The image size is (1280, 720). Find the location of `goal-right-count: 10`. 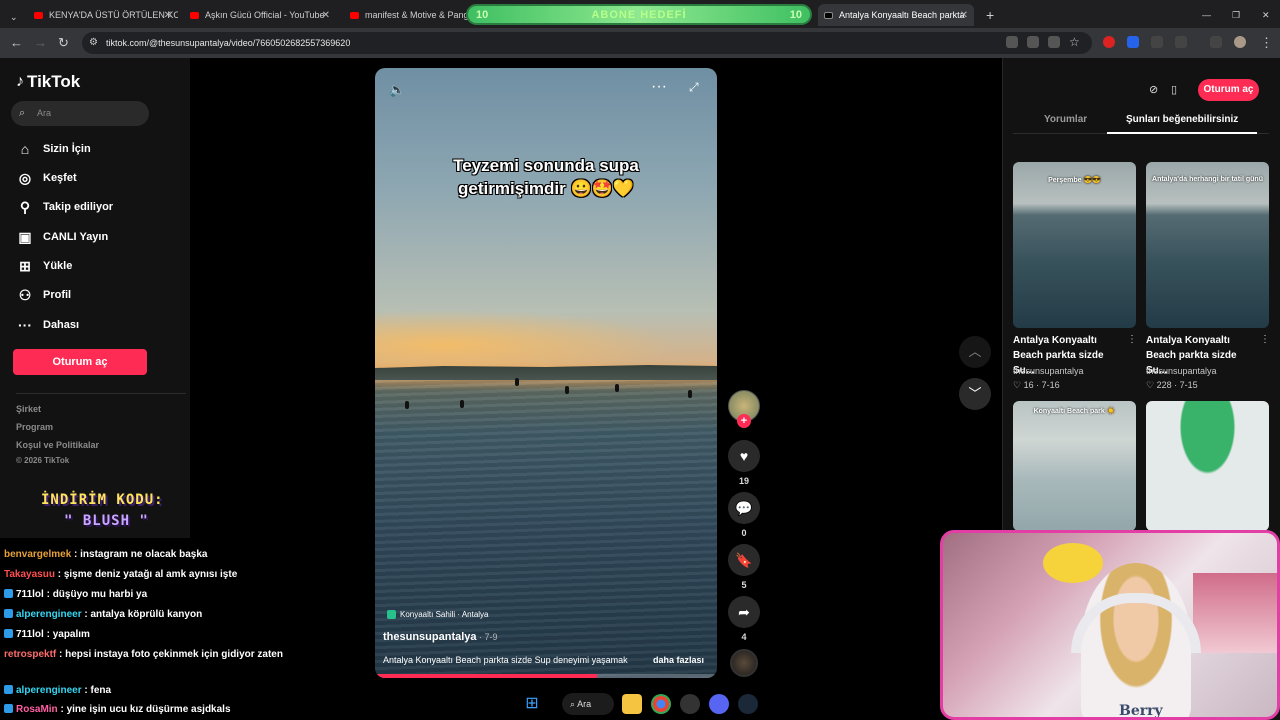

goal-right-count: 10 is located at coordinates (795, 14).